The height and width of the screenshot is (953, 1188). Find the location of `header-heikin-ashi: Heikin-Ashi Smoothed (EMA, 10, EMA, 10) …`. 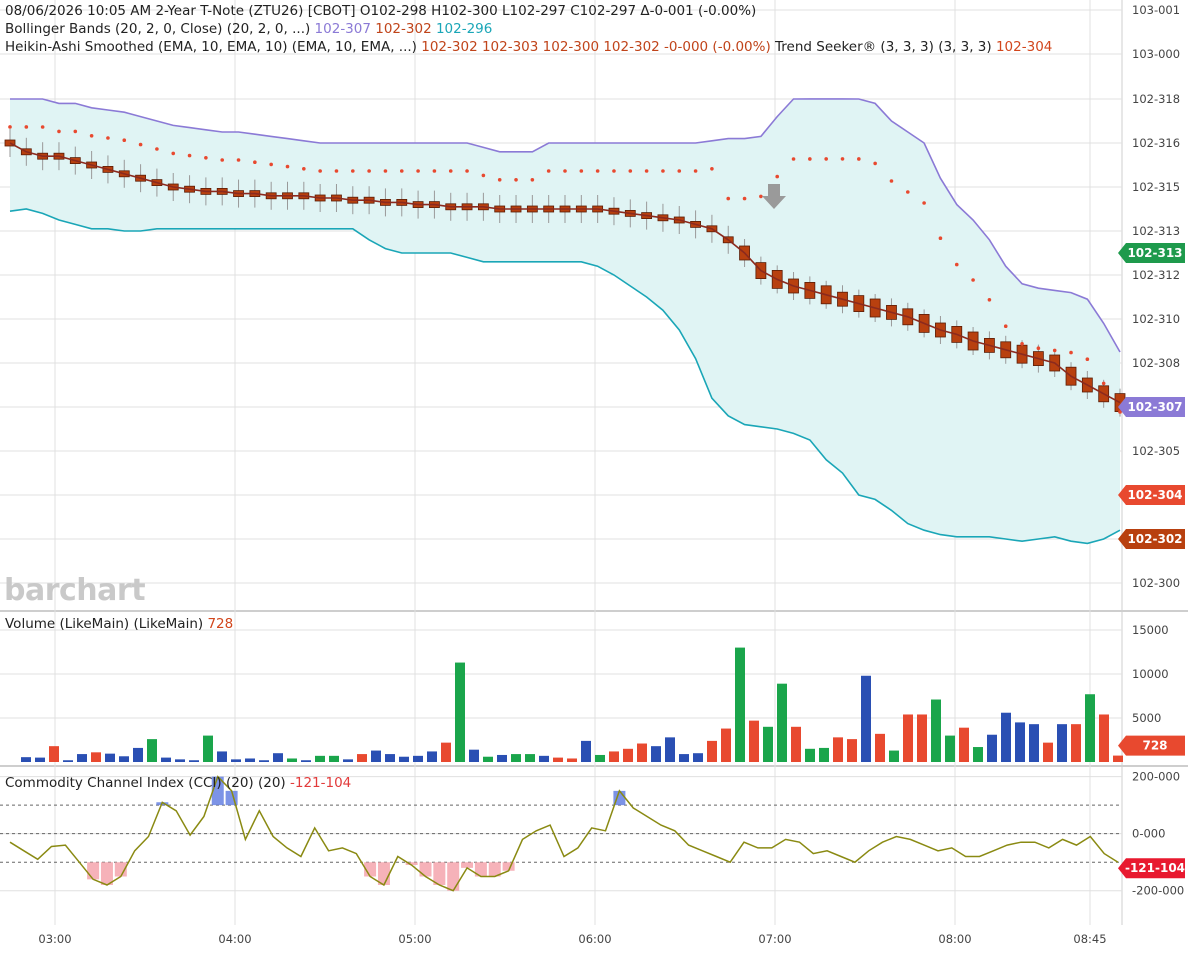

header-heikin-ashi: Heikin-Ashi Smoothed (EMA, 10, EMA, 10) … is located at coordinates (529, 47).